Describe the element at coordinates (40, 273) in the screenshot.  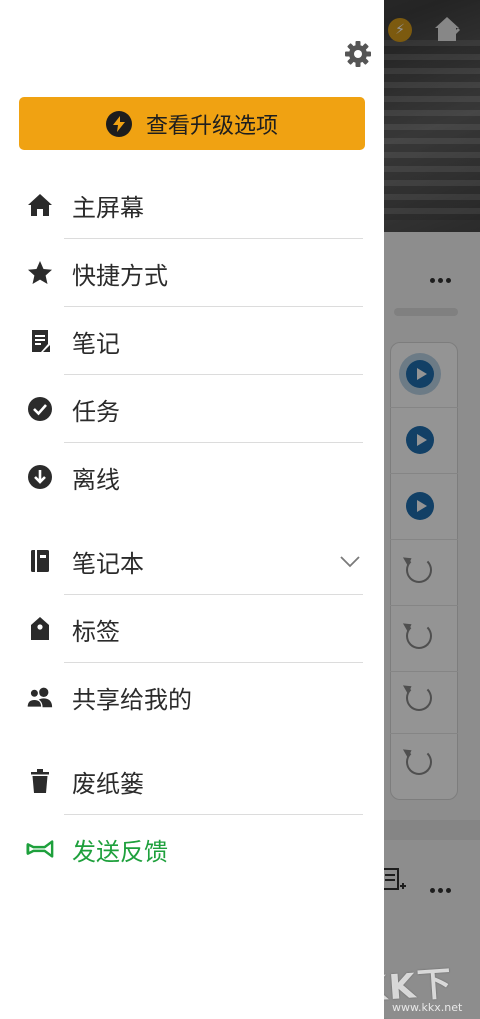
I see `star-icon` at that location.